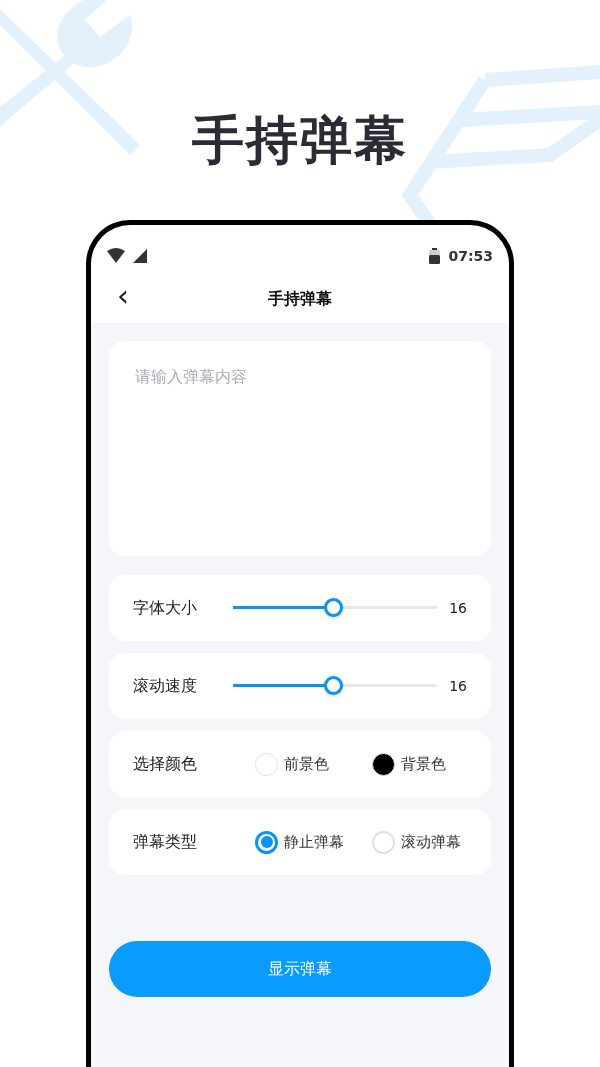 This screenshot has width=600, height=1067. What do you see at coordinates (165, 764) in the screenshot?
I see `setting-label: 选择颜色` at bounding box center [165, 764].